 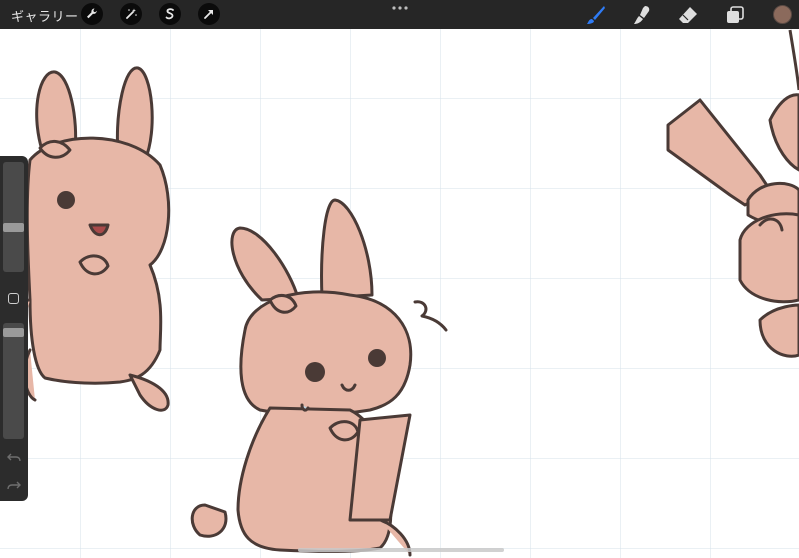 What do you see at coordinates (782, 14) in the screenshot?
I see `color-picker-button` at bounding box center [782, 14].